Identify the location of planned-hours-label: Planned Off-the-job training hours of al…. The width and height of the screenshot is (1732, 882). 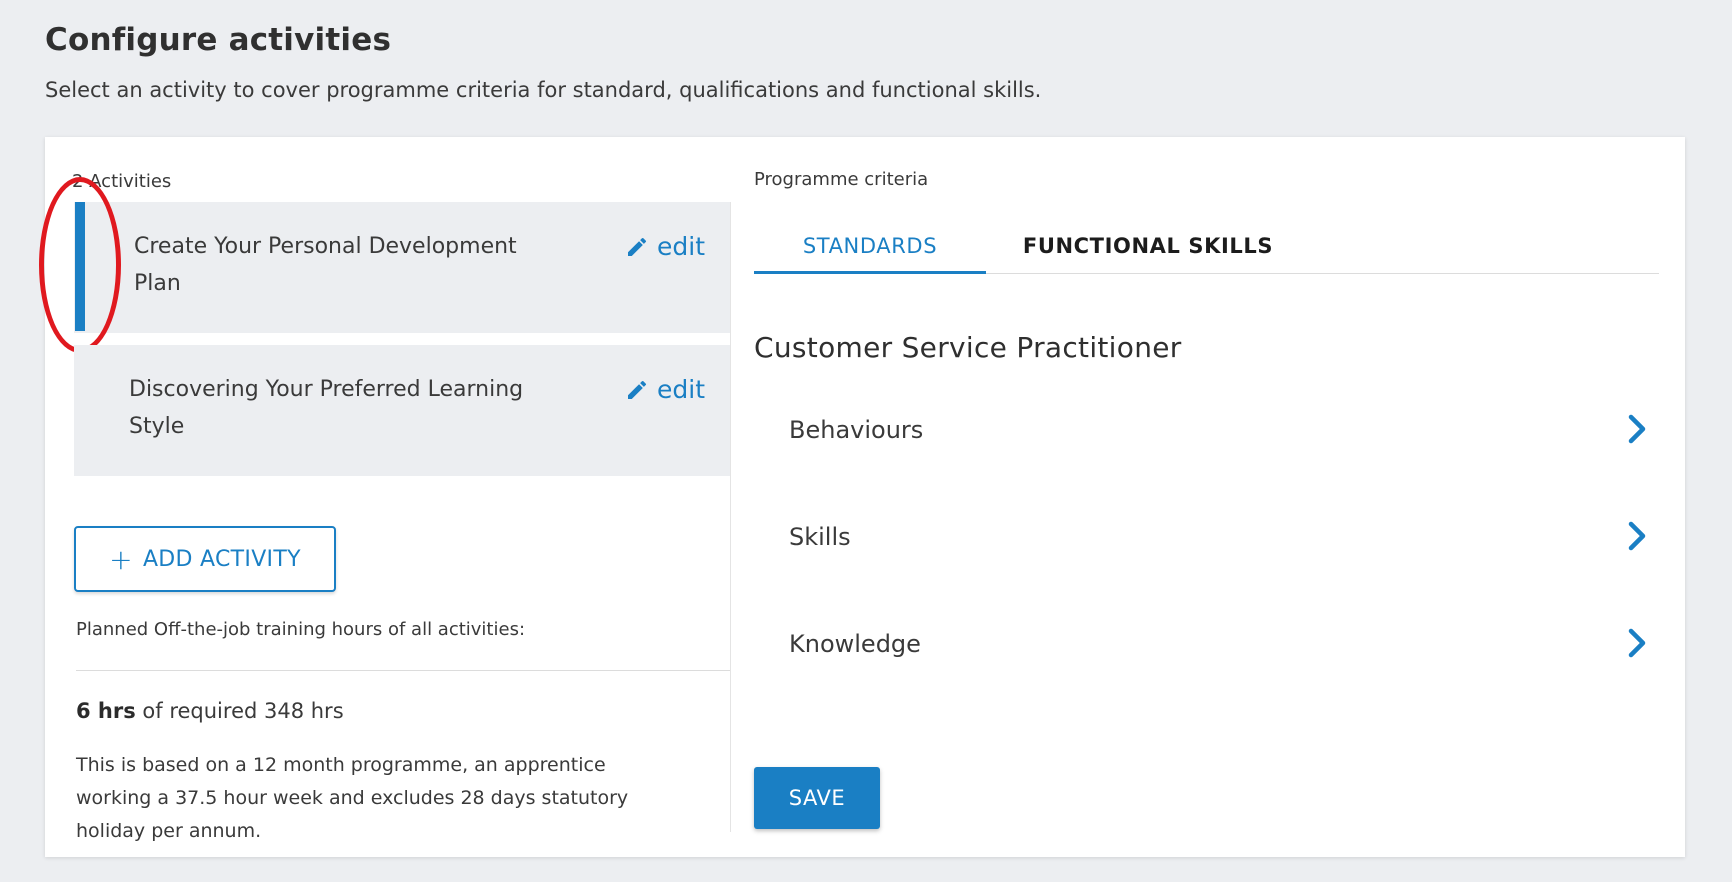
(301, 629).